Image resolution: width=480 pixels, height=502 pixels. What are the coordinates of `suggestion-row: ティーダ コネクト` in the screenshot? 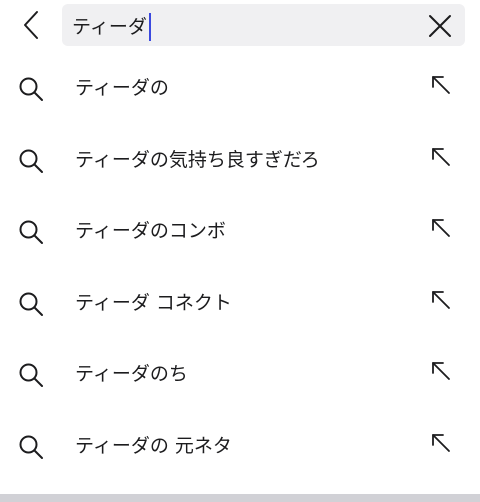 It's located at (240, 303).